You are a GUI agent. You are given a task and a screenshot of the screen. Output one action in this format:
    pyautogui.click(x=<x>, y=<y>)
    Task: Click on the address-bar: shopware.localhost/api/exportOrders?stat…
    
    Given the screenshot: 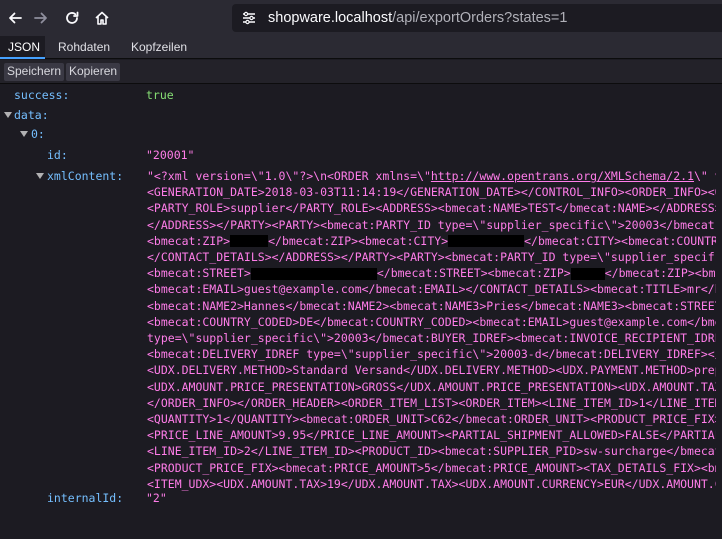 What is the action you would take?
    pyautogui.click(x=477, y=18)
    